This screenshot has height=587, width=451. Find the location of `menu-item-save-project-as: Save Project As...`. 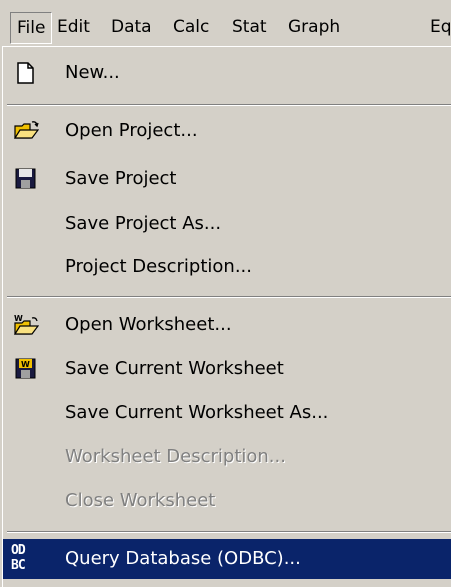

menu-item-save-project-as: Save Project As... is located at coordinates (227, 224).